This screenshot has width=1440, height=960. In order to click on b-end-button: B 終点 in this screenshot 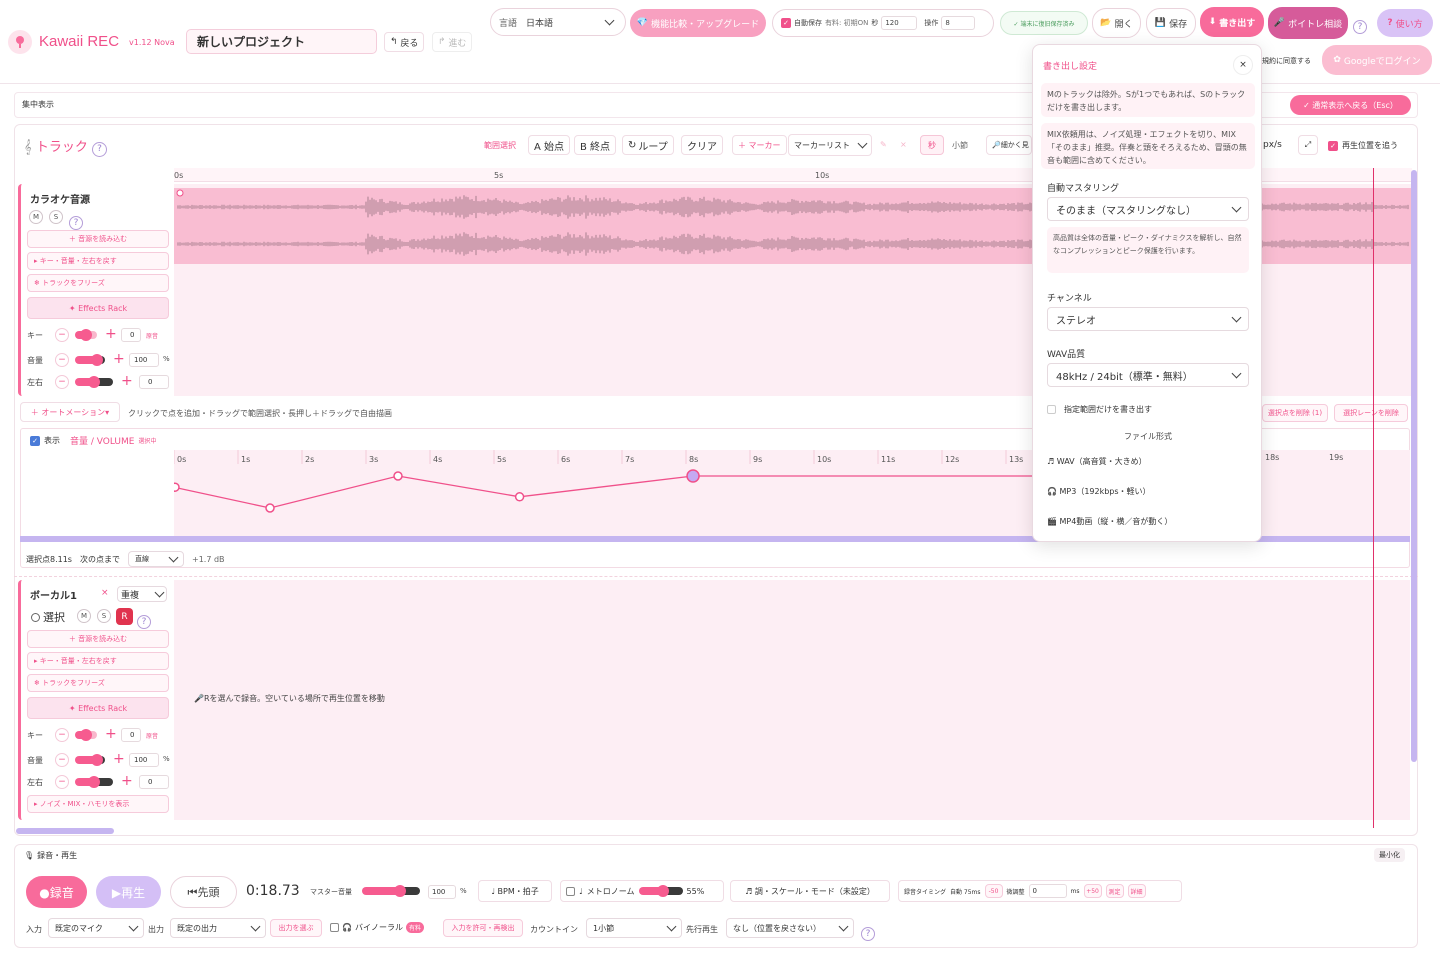, I will do `click(595, 145)`.